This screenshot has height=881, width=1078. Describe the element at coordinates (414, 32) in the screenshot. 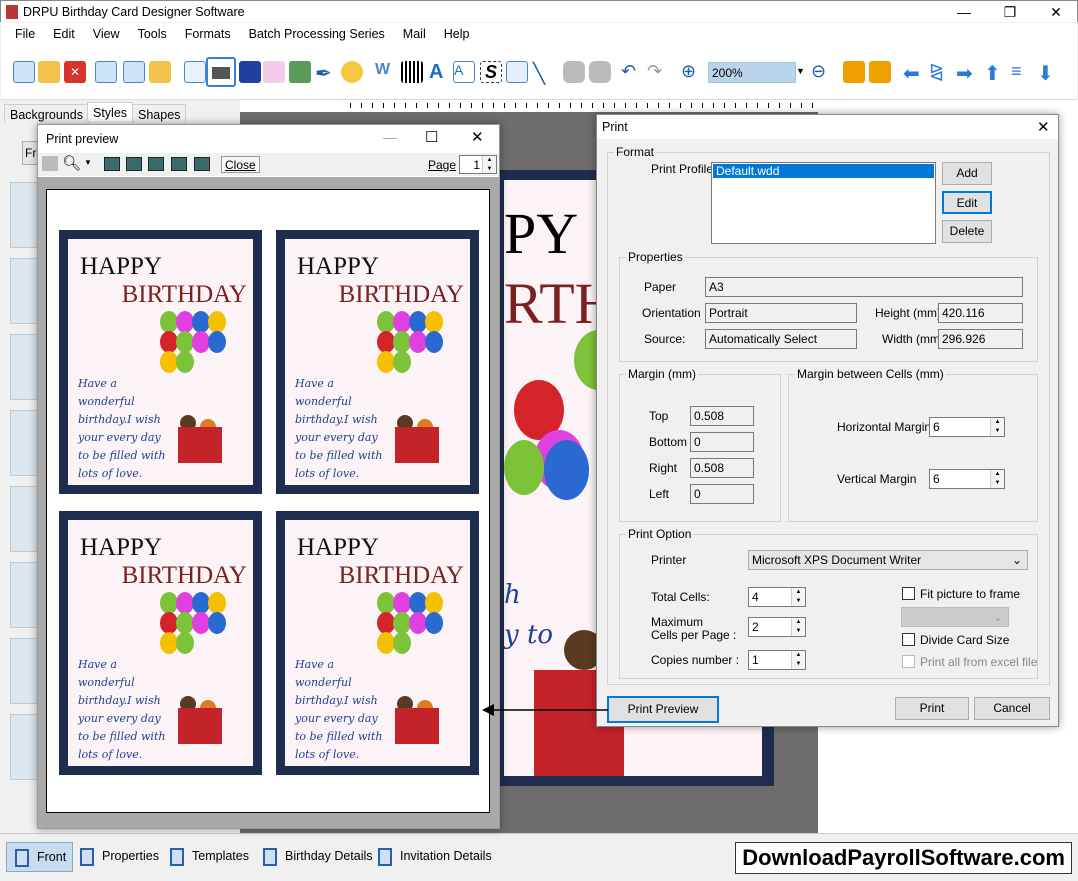

I see `menu-mail: Mail` at that location.